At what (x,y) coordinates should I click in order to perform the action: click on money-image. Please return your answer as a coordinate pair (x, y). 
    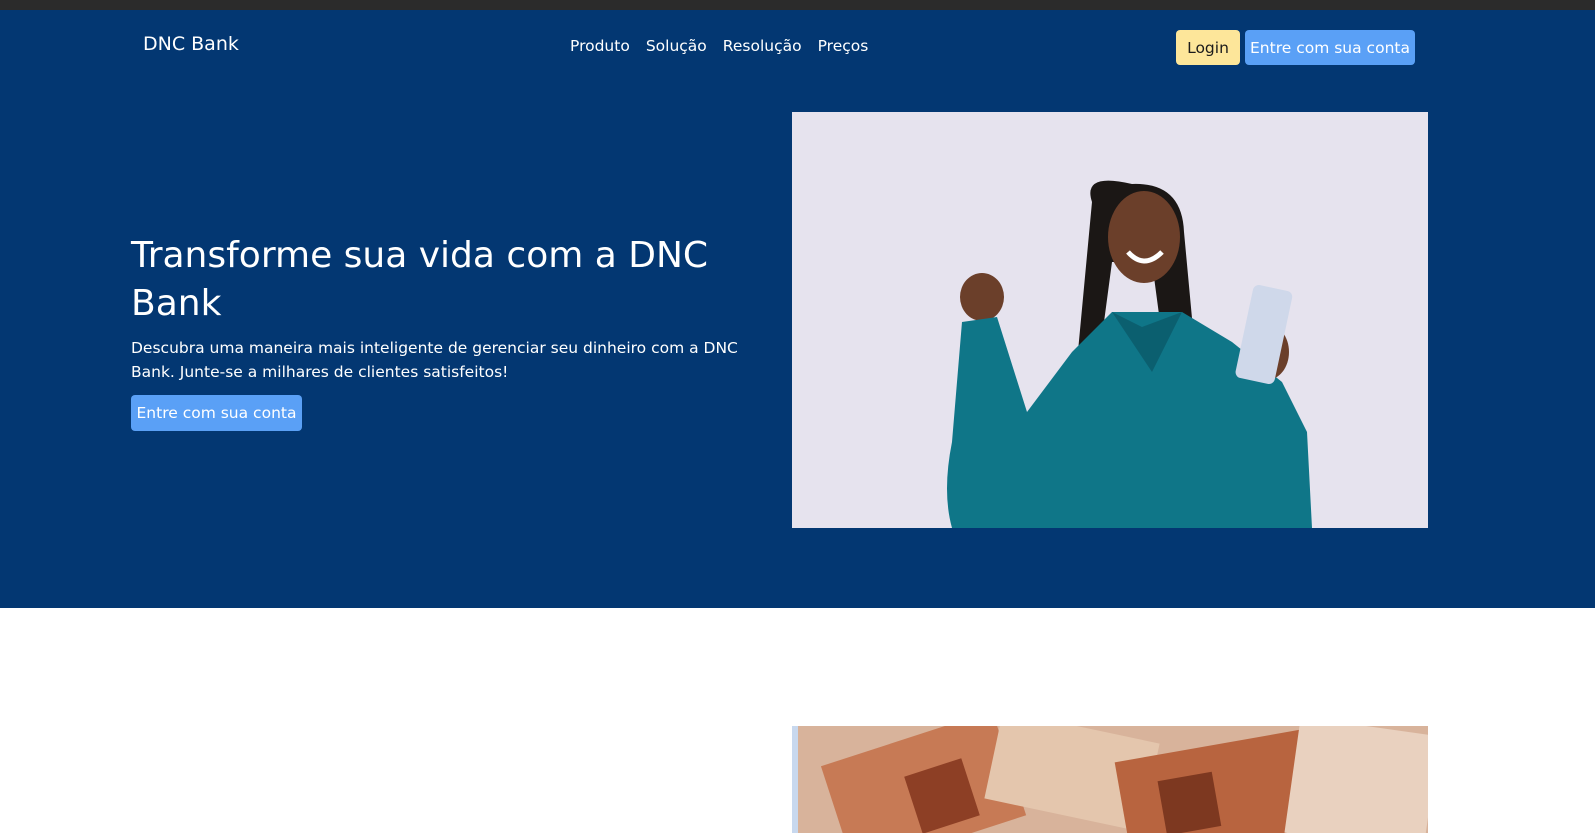
    Looking at the image, I should click on (1110, 779).